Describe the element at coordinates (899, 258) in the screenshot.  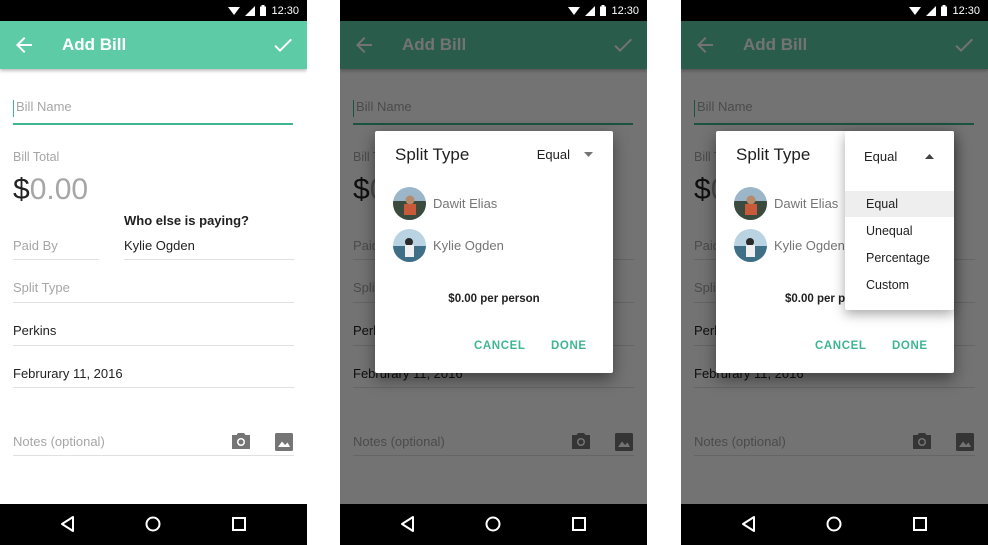
I see `menu-item-percentage: Percentage` at that location.